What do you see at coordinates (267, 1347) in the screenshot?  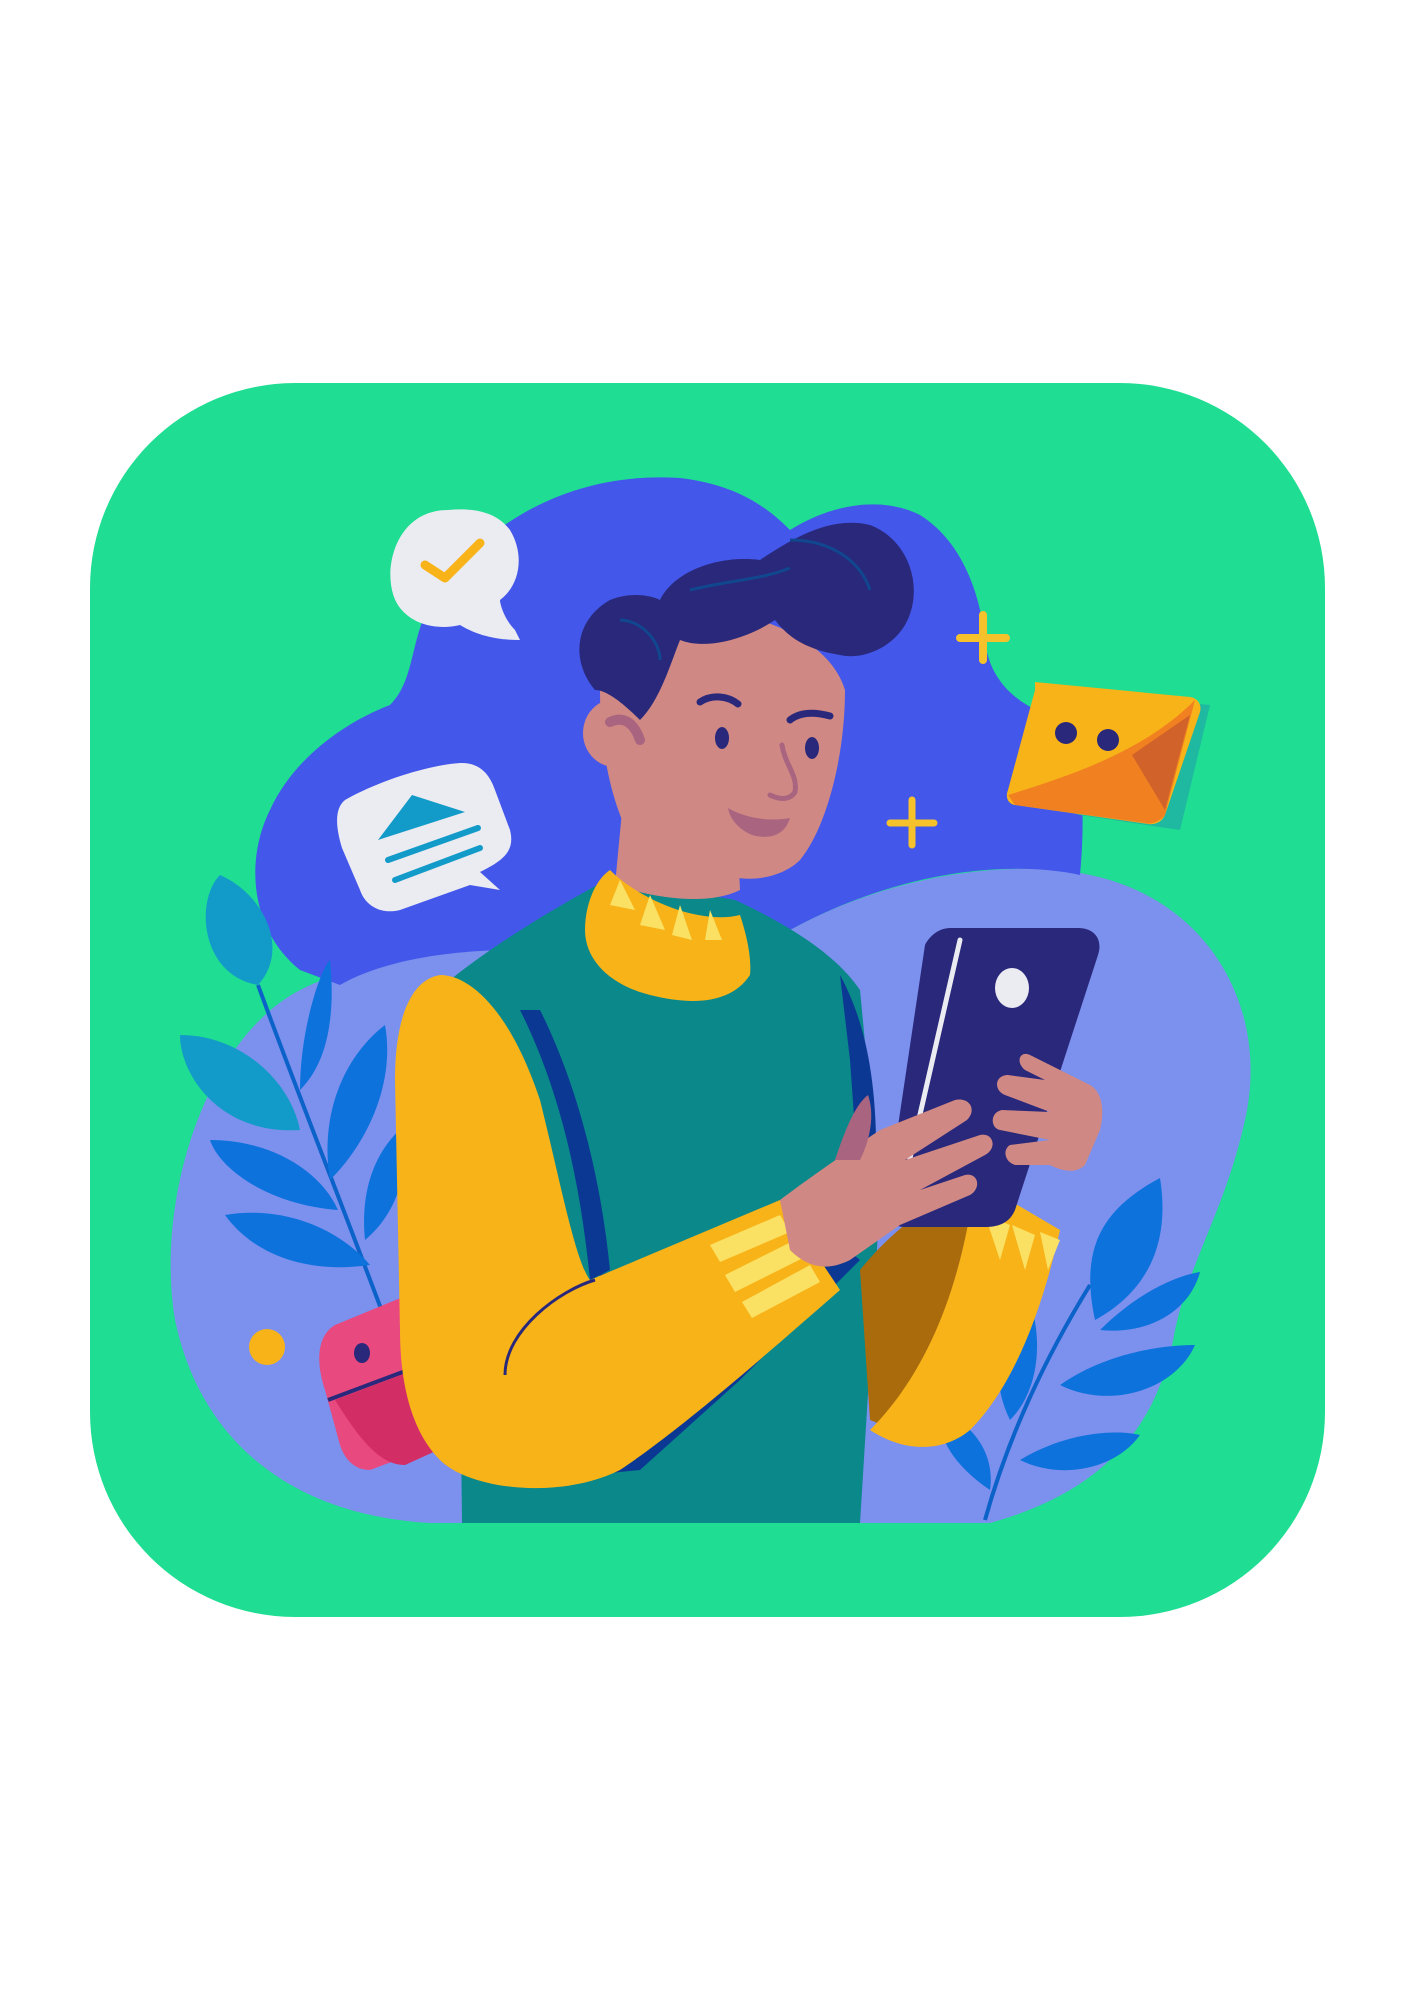 I see `decorative-dot` at bounding box center [267, 1347].